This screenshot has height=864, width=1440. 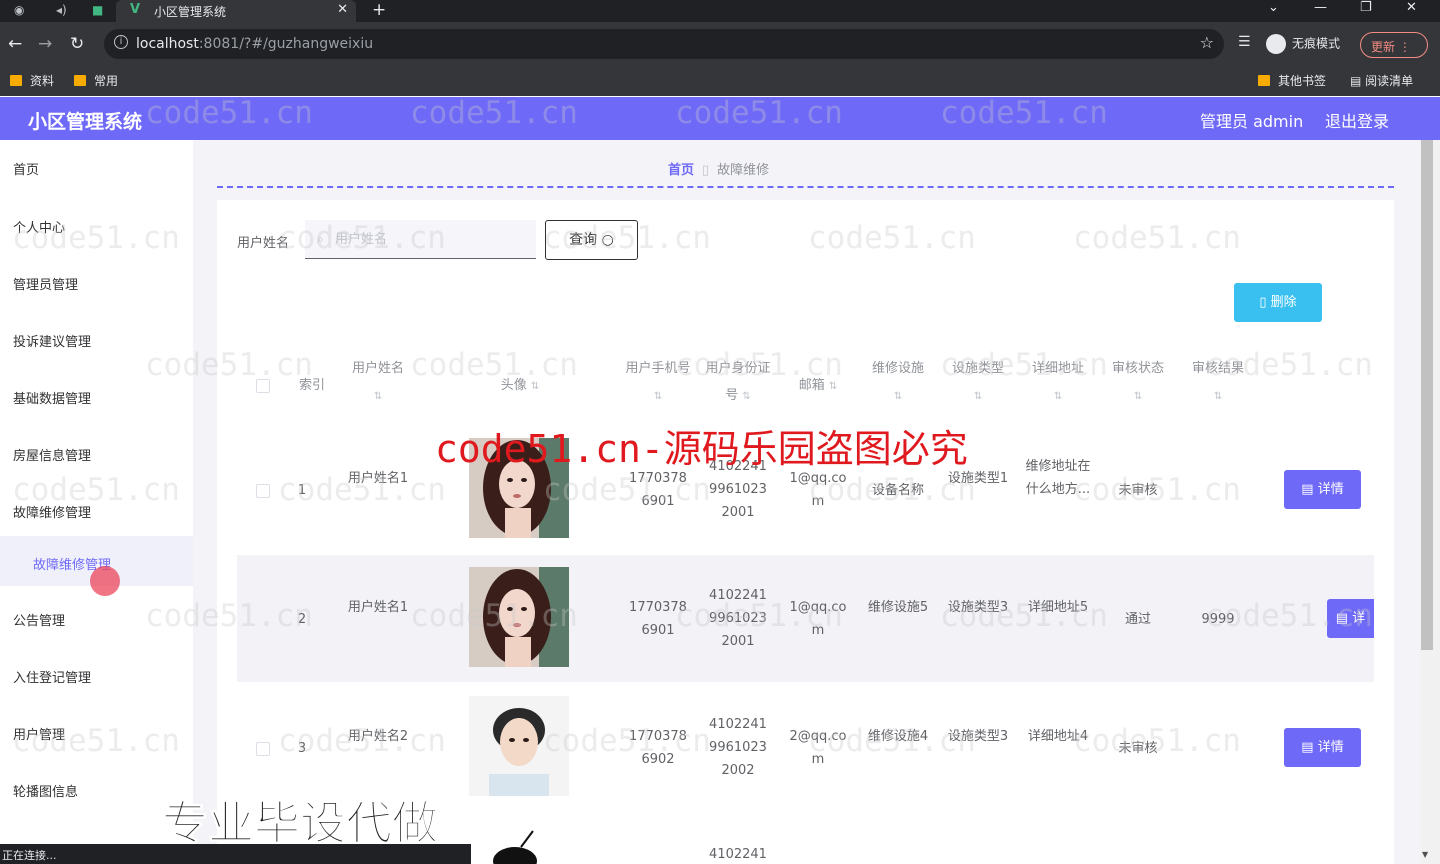 I want to click on minimize-icon: —, so click(x=1320, y=7).